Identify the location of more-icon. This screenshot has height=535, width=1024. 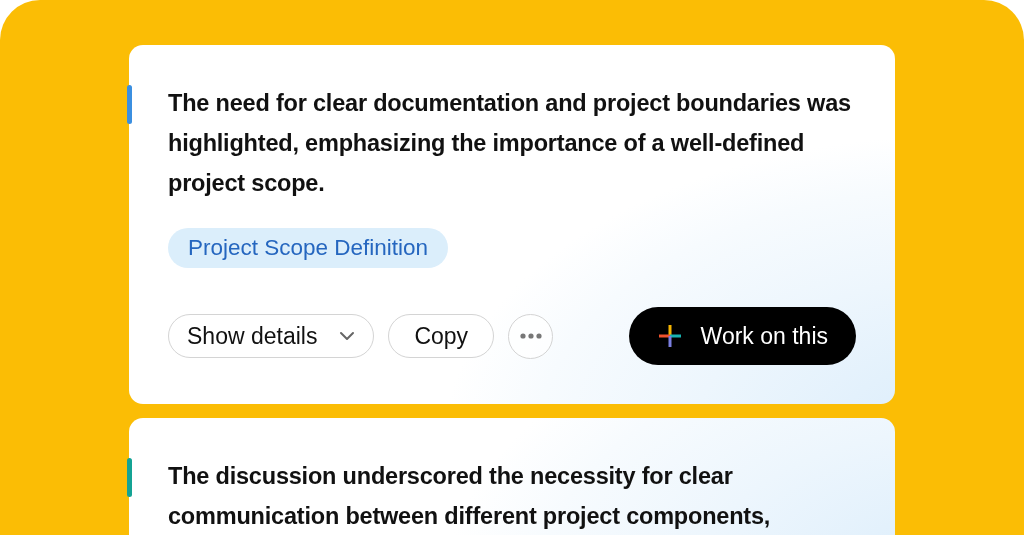
(530, 336).